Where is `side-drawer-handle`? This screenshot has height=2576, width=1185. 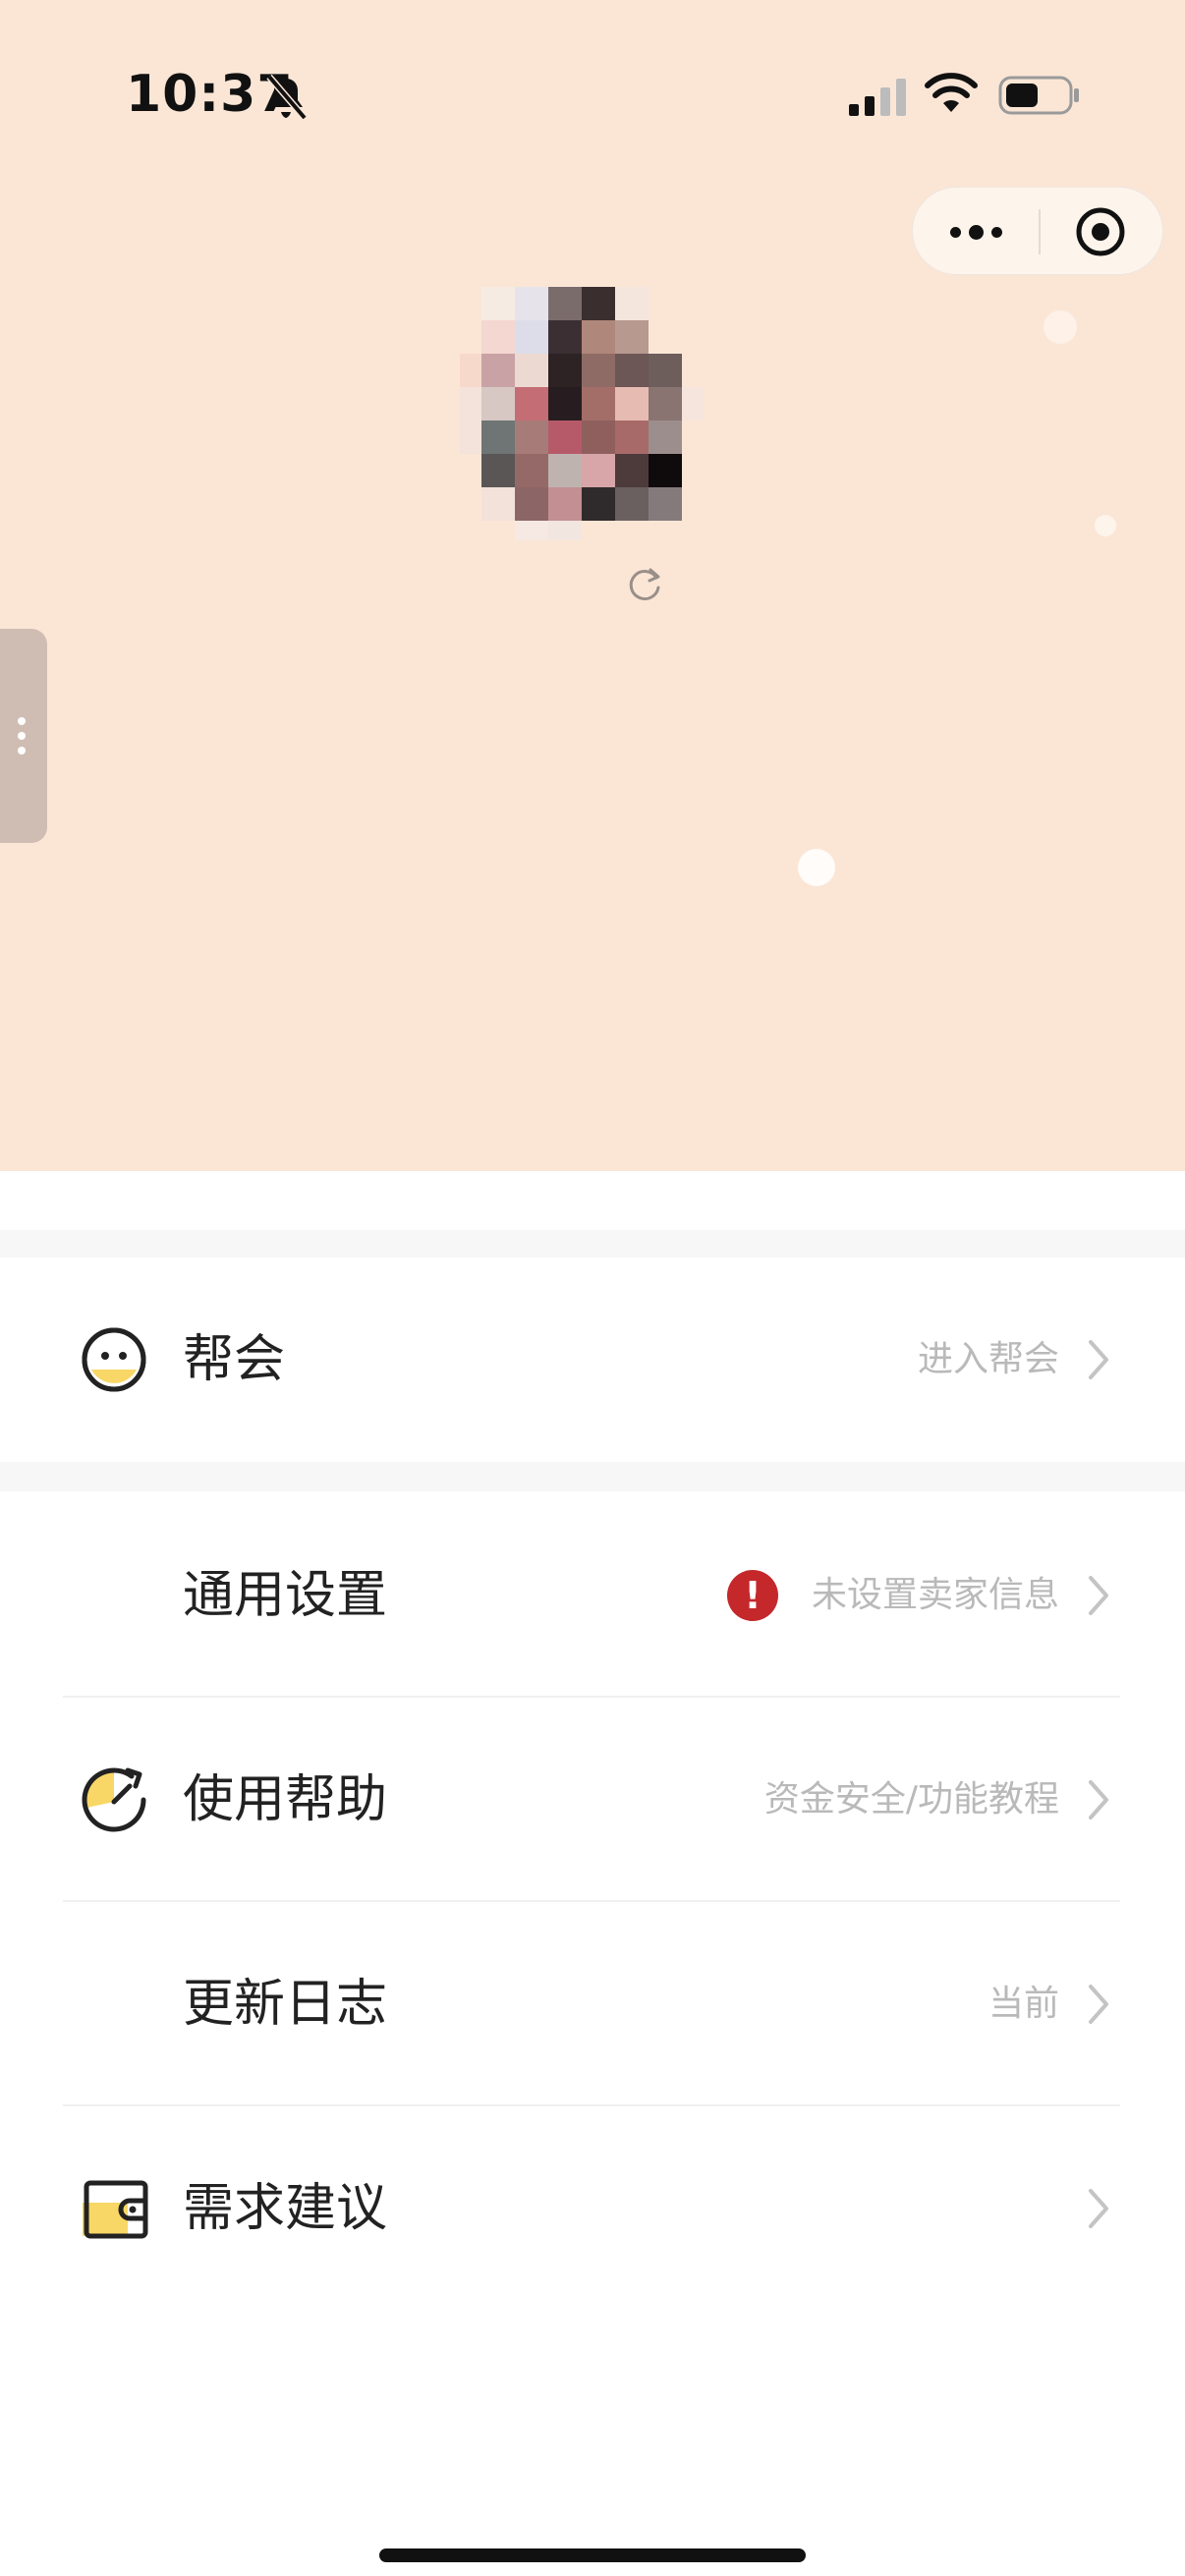 side-drawer-handle is located at coordinates (24, 736).